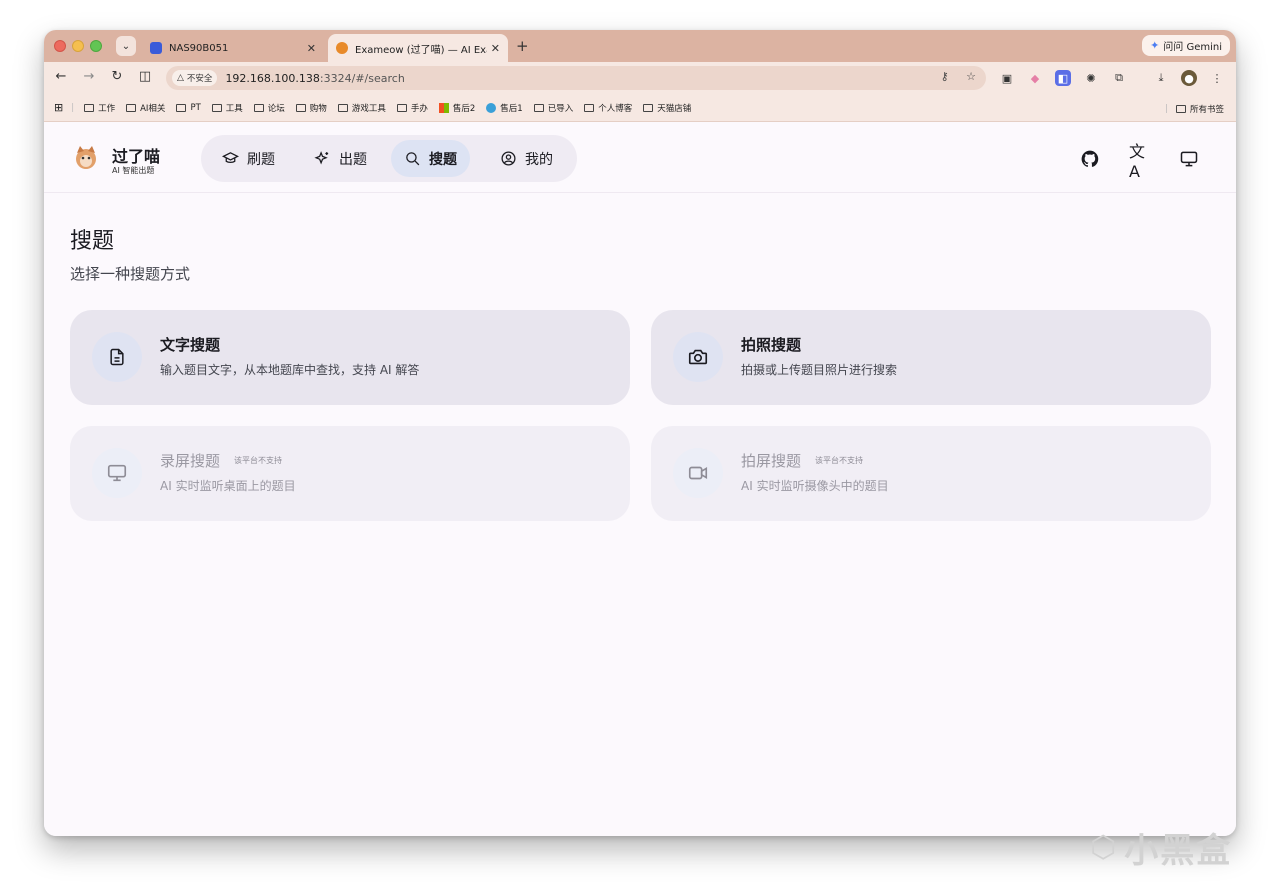  Describe the element at coordinates (1140, 161) in the screenshot. I see `translate-icon: 文A` at that location.